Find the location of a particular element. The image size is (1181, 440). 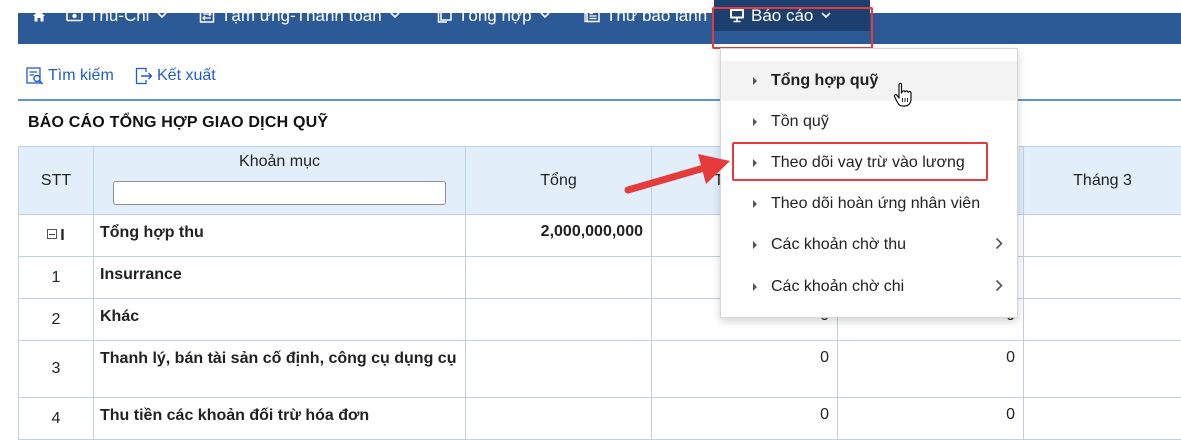

row-name: Thu tiền các khoản đối trừ hóa đơn is located at coordinates (280, 419).